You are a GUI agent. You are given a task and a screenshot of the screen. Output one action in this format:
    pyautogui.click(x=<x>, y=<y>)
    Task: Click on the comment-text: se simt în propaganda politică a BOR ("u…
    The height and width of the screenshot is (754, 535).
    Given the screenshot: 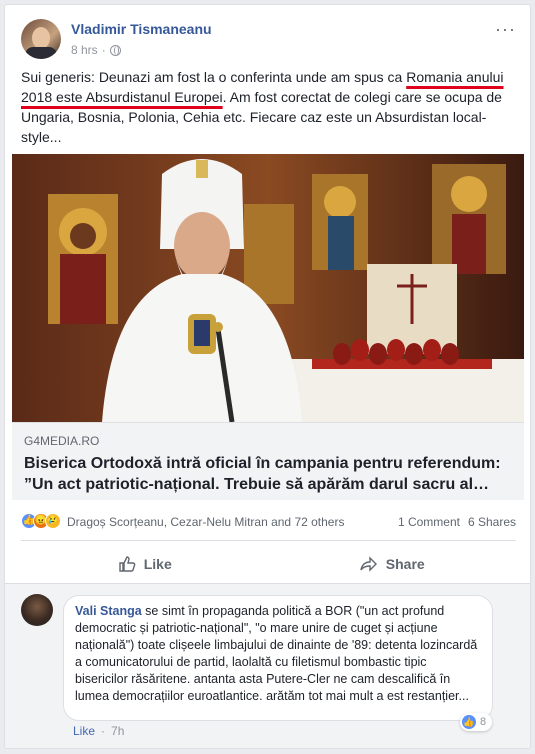 What is the action you would take?
    pyautogui.click(x=276, y=653)
    